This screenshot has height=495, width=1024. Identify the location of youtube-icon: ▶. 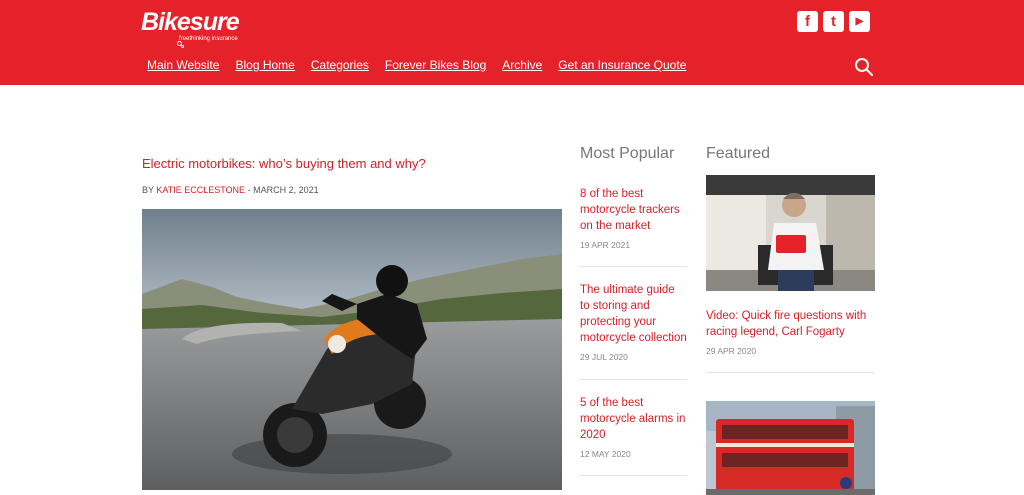
(859, 21).